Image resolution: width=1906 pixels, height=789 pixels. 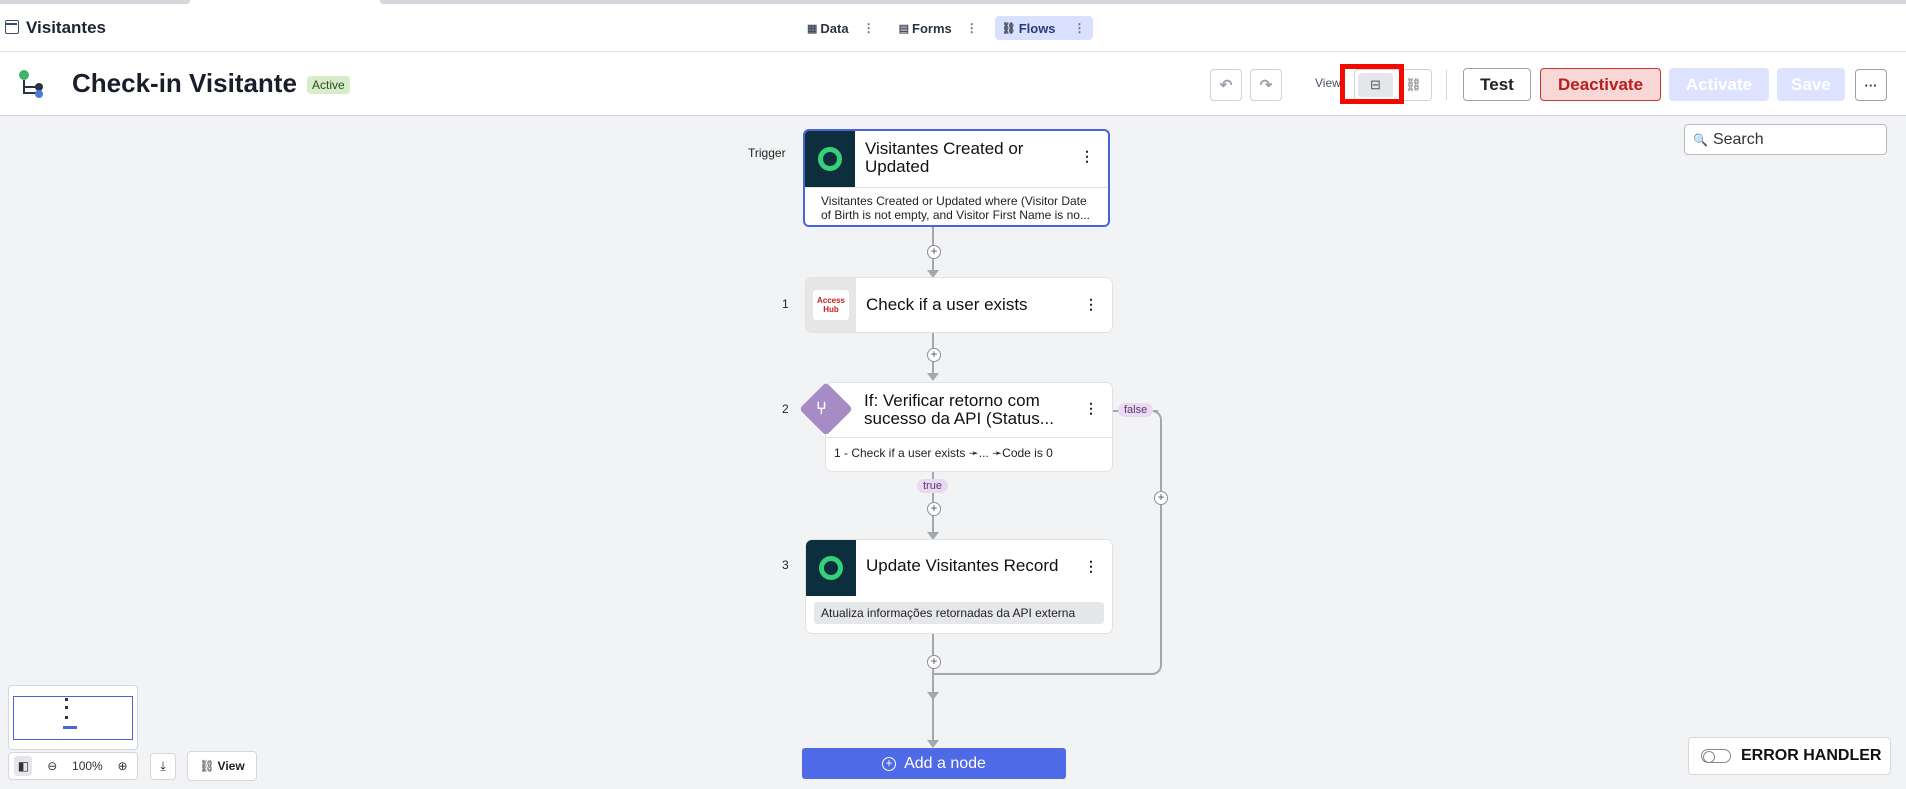 What do you see at coordinates (12, 27) in the screenshot?
I see `table-app-icon` at bounding box center [12, 27].